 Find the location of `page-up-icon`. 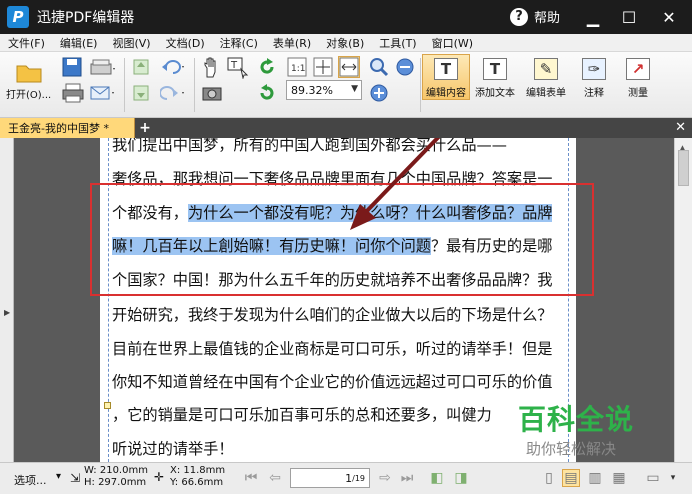

page-up-icon is located at coordinates (141, 67).